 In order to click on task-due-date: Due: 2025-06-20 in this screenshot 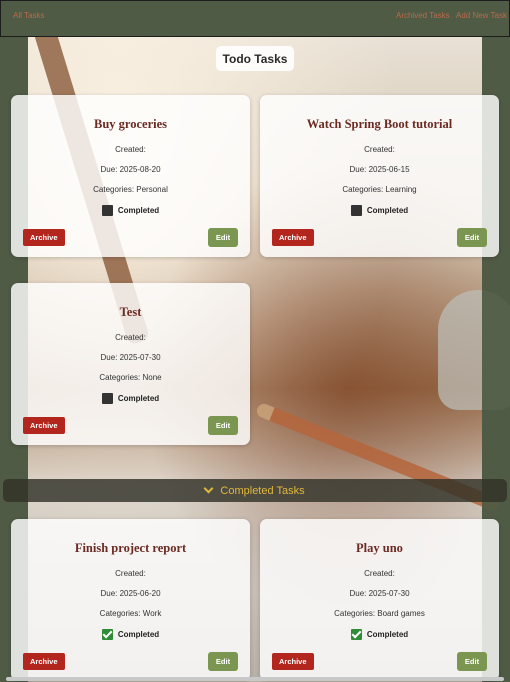, I will do `click(130, 593)`.